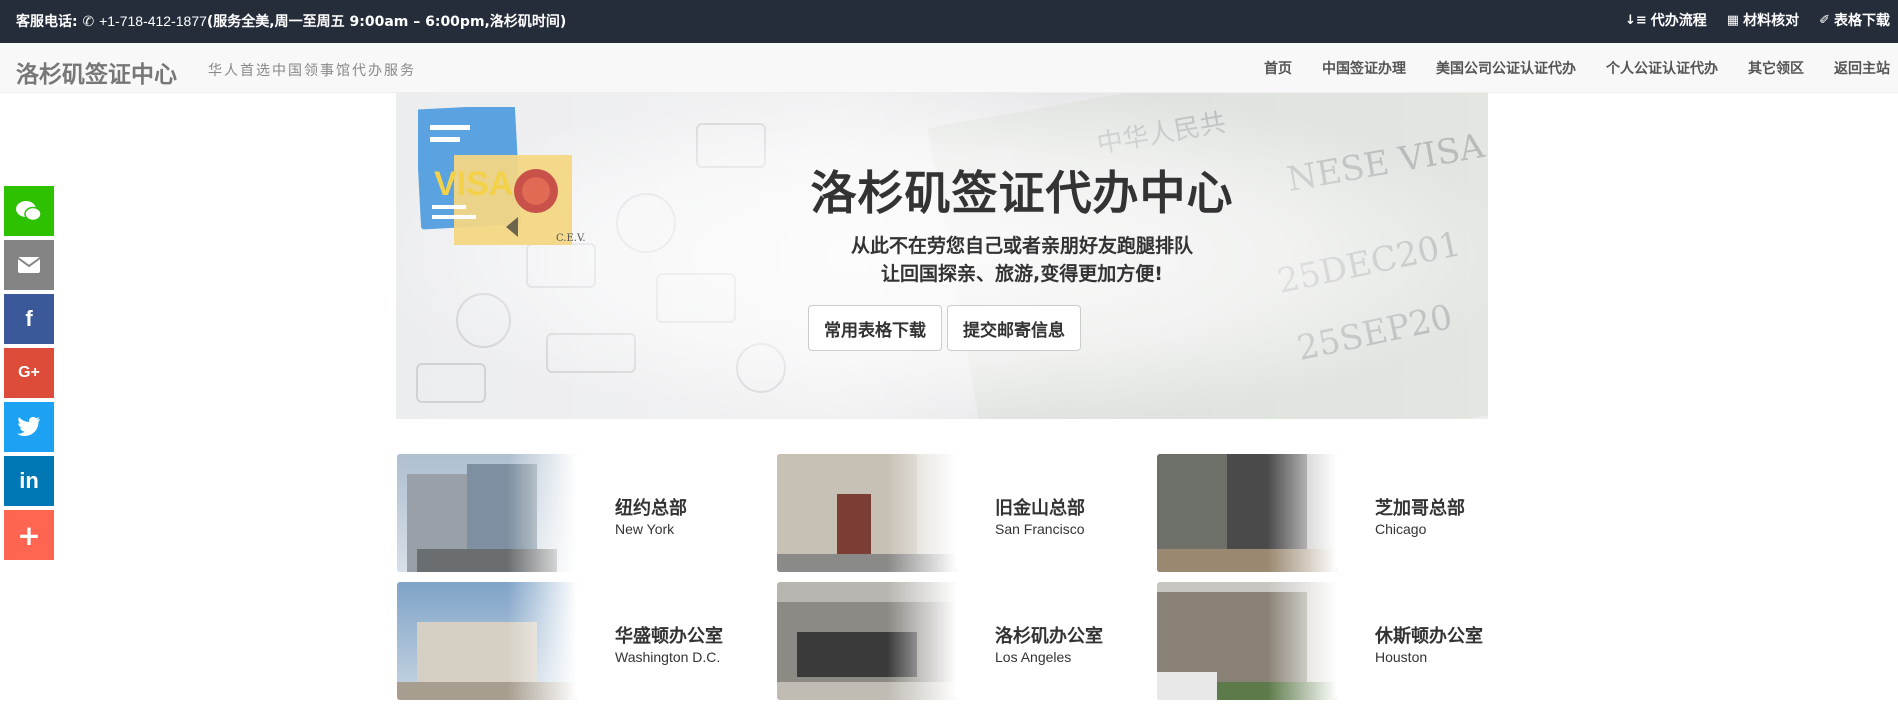  Describe the element at coordinates (1049, 636) in the screenshot. I see `office-name: 洛杉矶办公室` at that location.